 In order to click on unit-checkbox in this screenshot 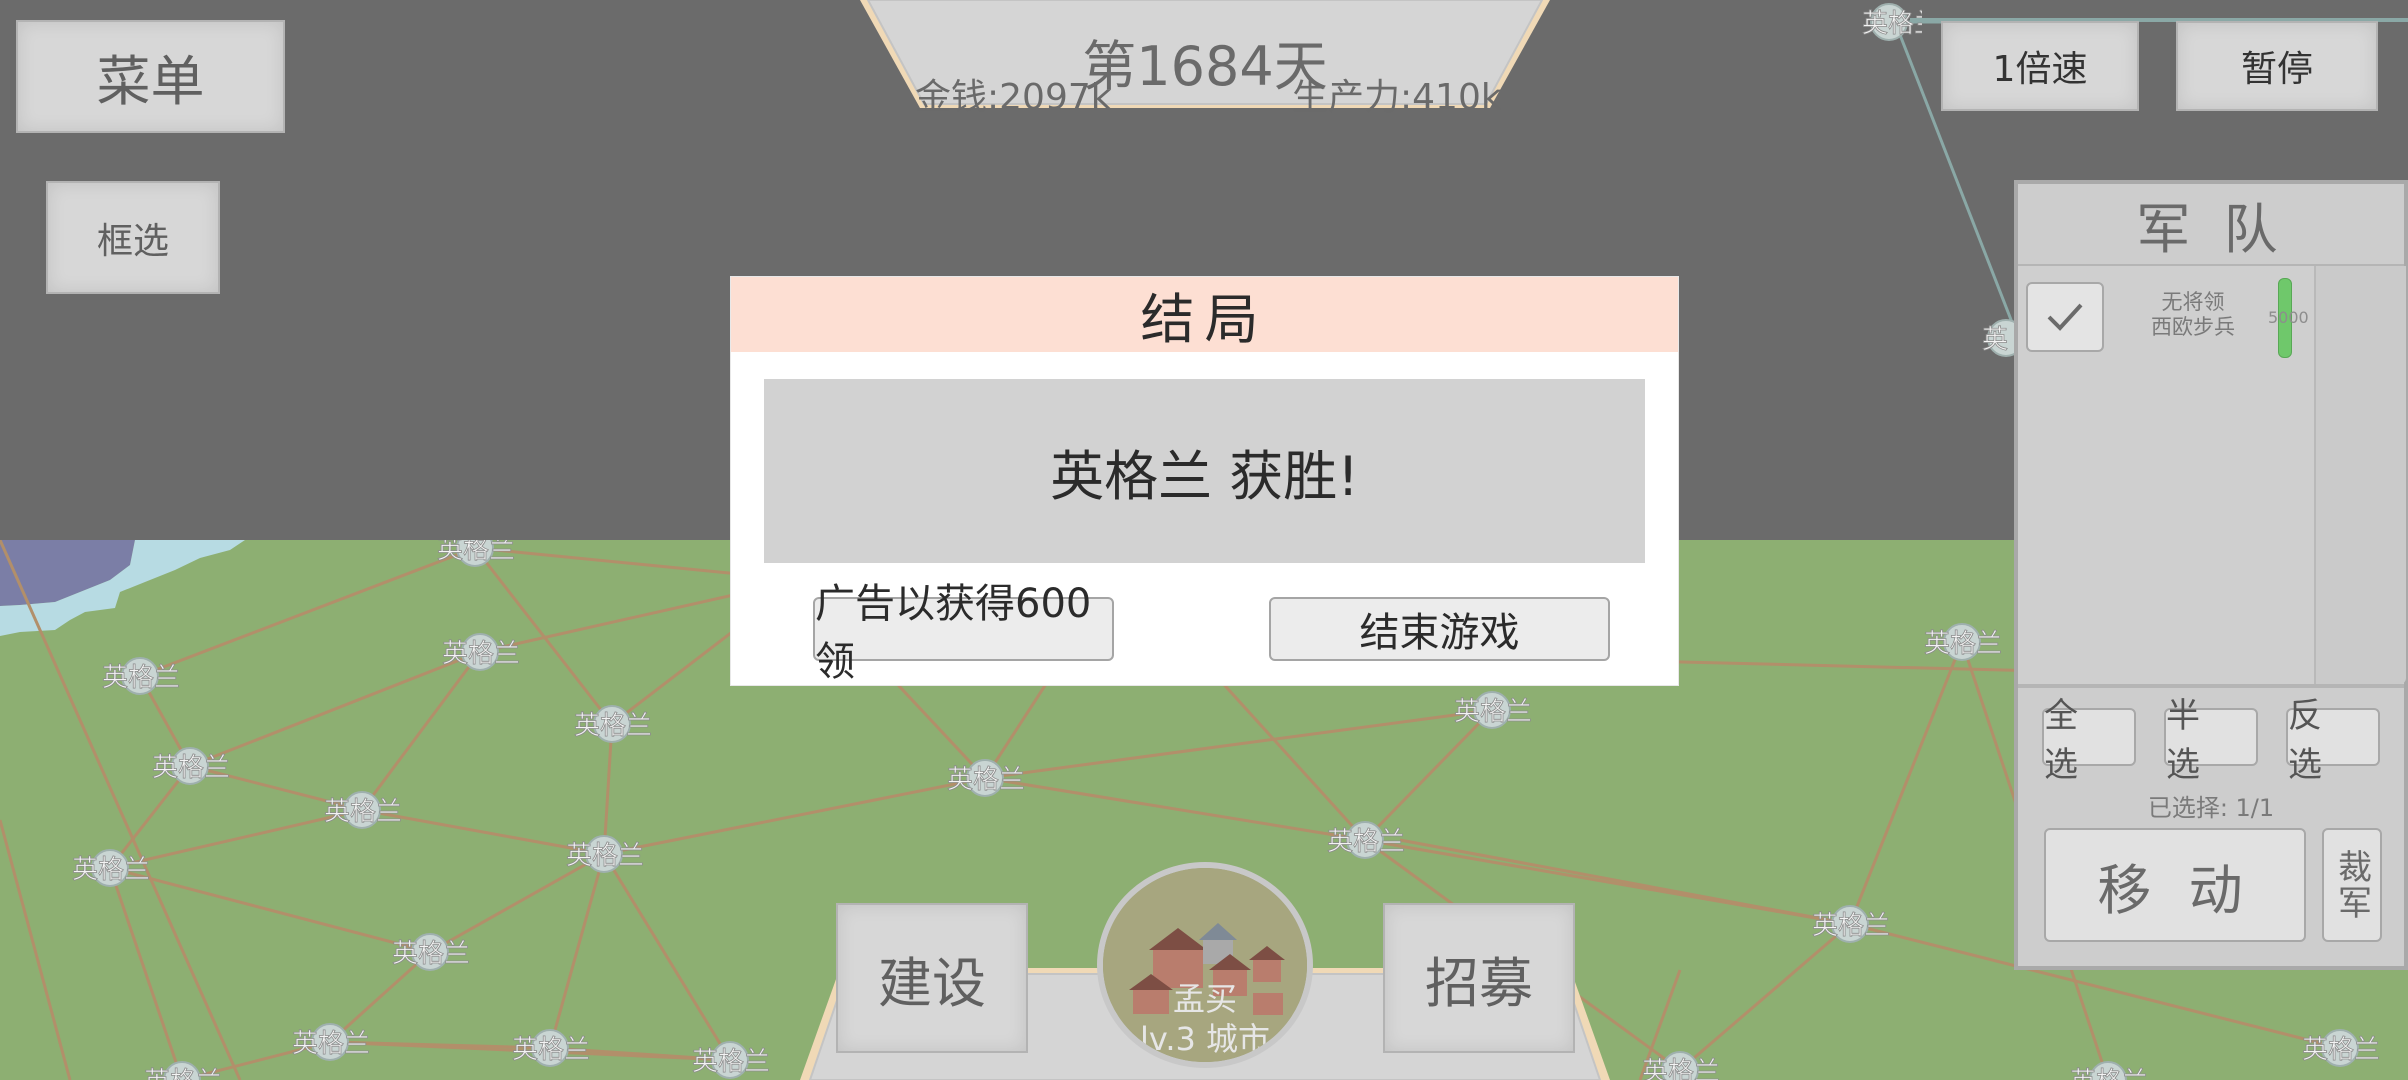, I will do `click(2065, 317)`.